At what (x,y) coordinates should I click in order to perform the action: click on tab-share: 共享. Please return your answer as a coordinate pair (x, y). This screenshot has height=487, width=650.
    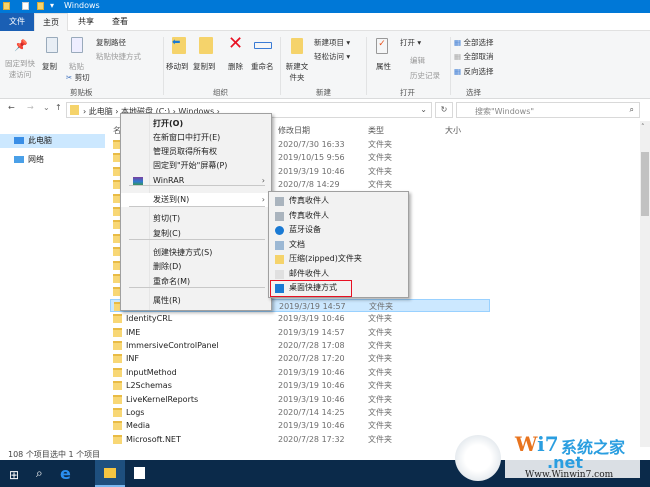
    Looking at the image, I should click on (86, 22).